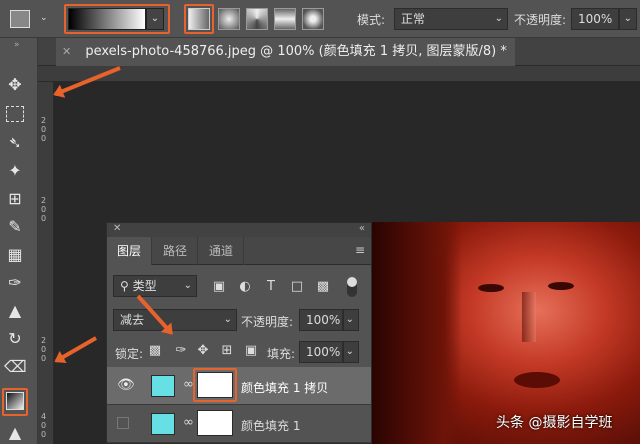 The image size is (640, 444). What do you see at coordinates (46, 263) in the screenshot?
I see `vertical-ruler: 2 0 0 2 0 0 2 0 0 4 0 0` at bounding box center [46, 263].